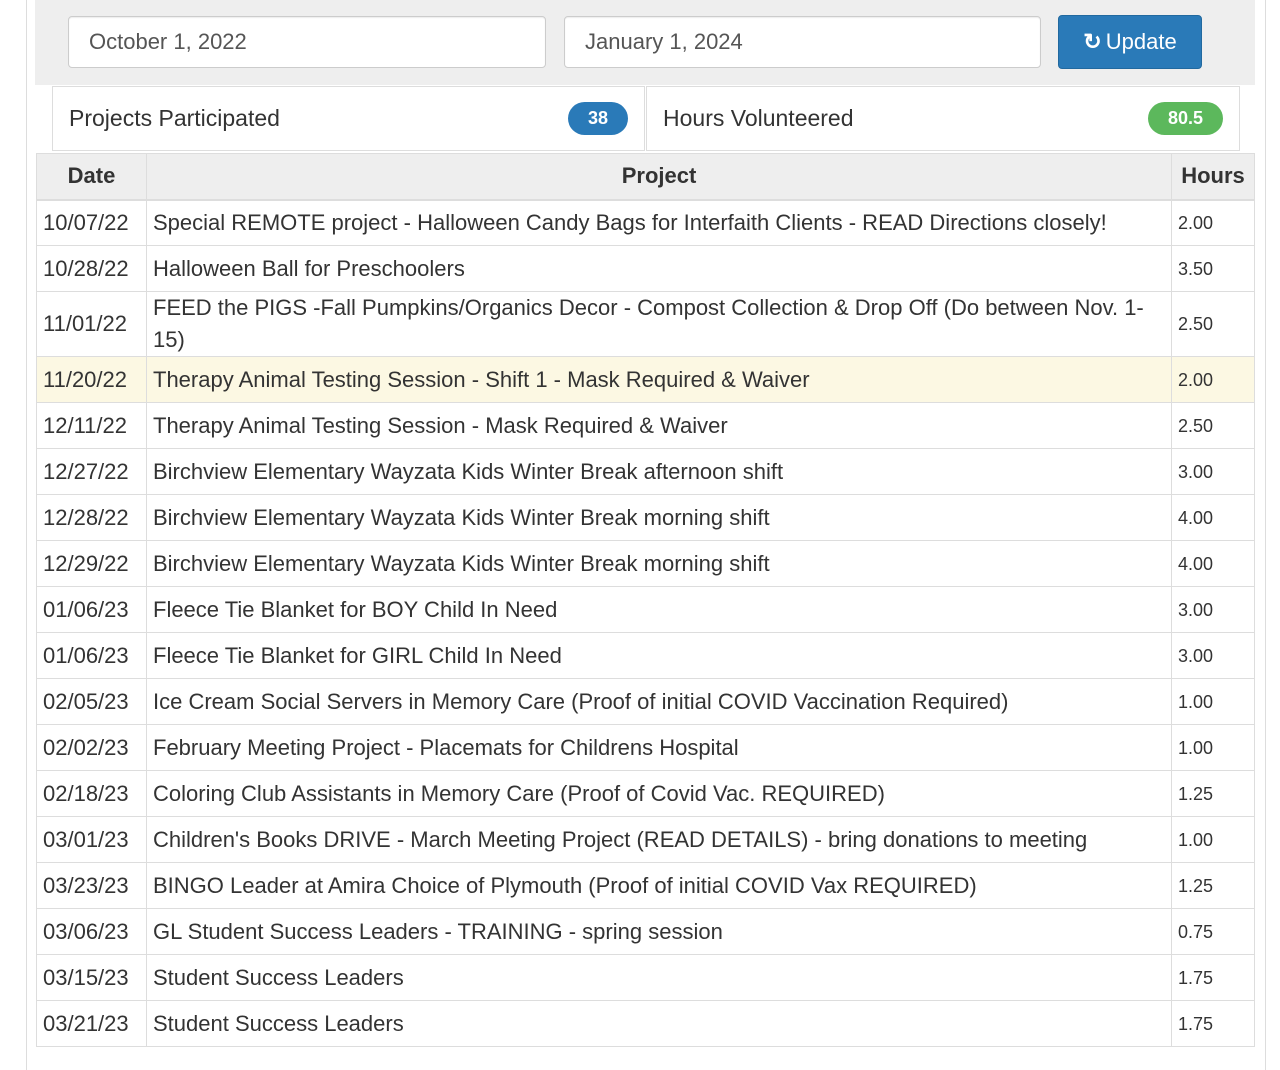 This screenshot has height=1070, width=1280. Describe the element at coordinates (1213, 268) in the screenshot. I see `cell-hours: 3.50` at that location.